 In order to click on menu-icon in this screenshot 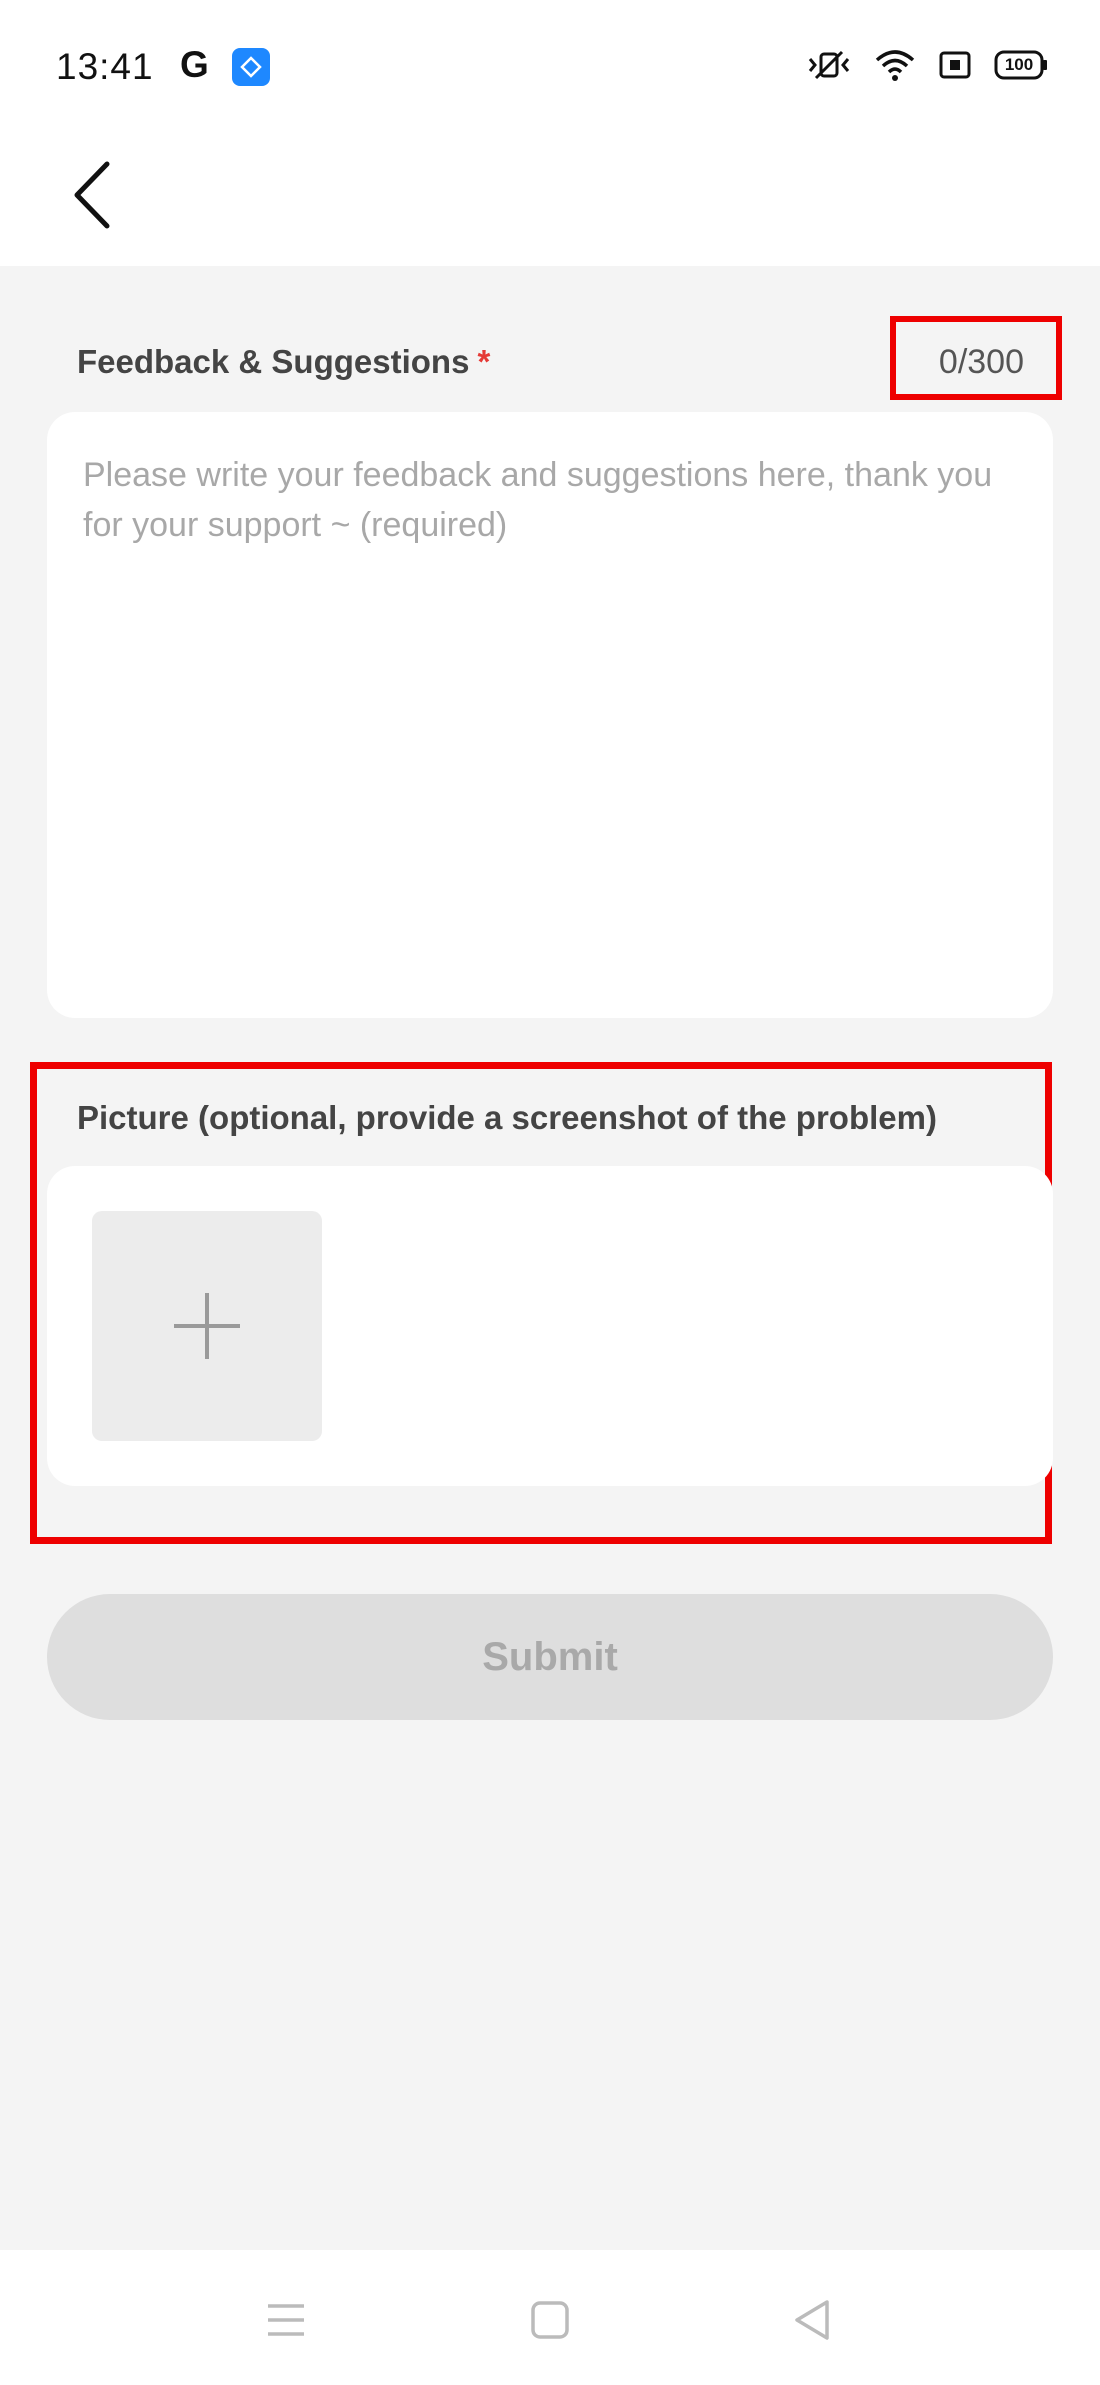, I will do `click(286, 2320)`.